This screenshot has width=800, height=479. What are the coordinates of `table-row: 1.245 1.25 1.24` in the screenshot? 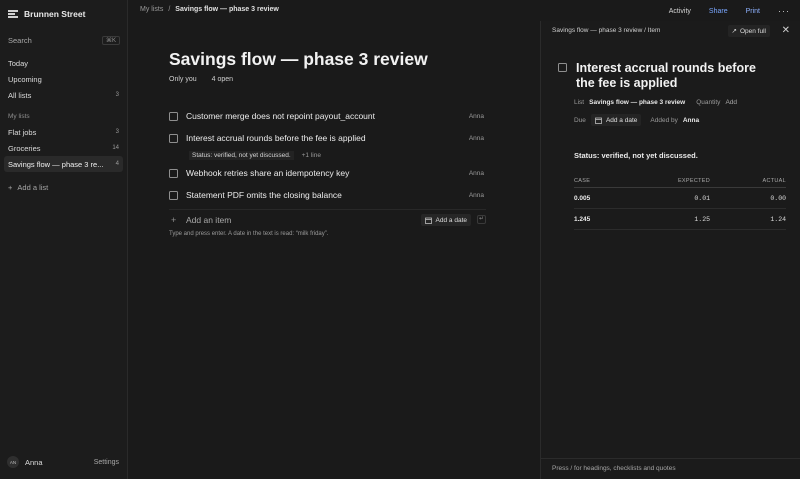 It's located at (680, 219).